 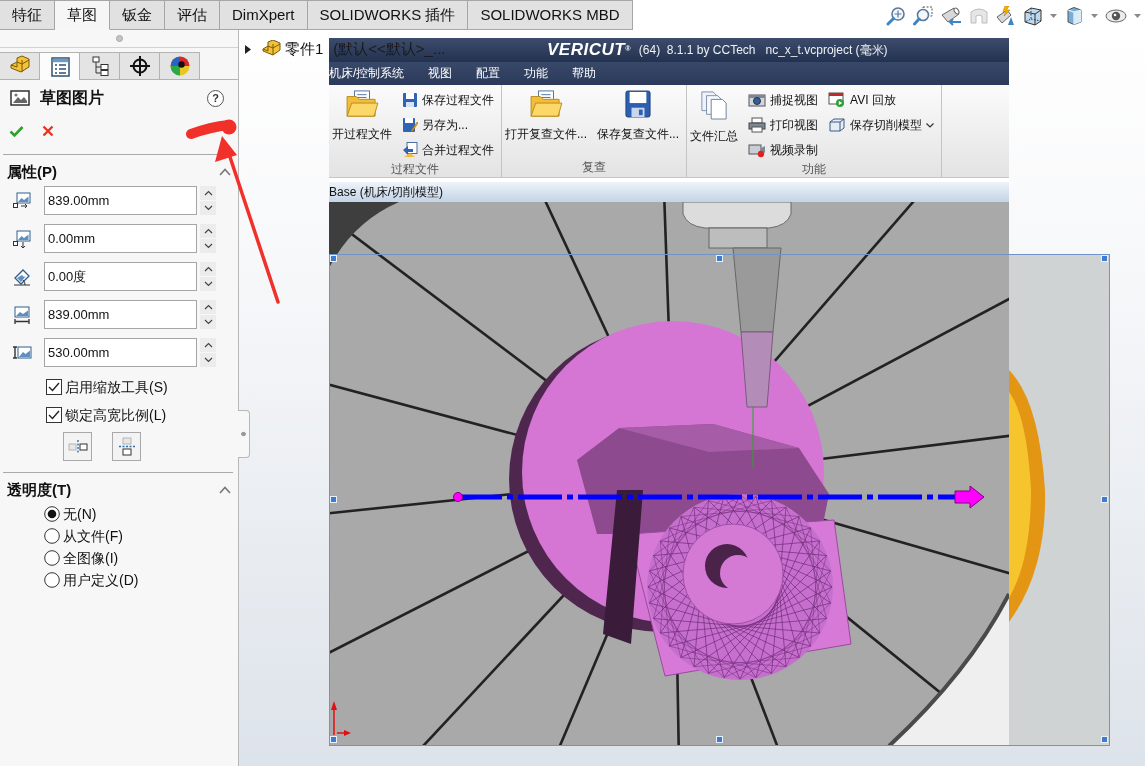 What do you see at coordinates (881, 100) in the screenshot?
I see `ribbon-button: AVI 回放` at bounding box center [881, 100].